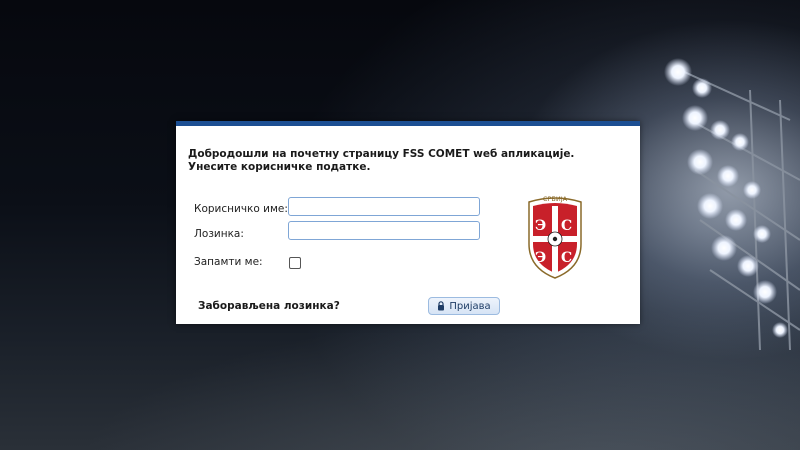 This screenshot has height=450, width=800. What do you see at coordinates (295, 263) in the screenshot?
I see `remember-me-checkbox` at bounding box center [295, 263].